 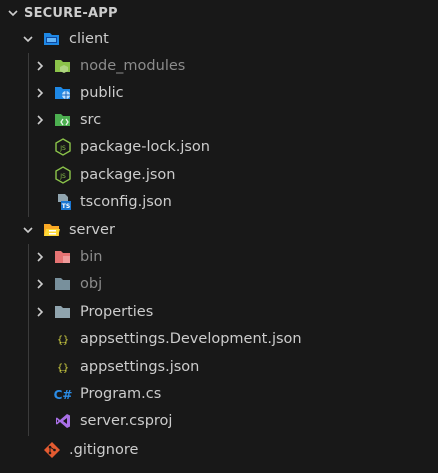 I want to click on folder-label: public, so click(x=102, y=93).